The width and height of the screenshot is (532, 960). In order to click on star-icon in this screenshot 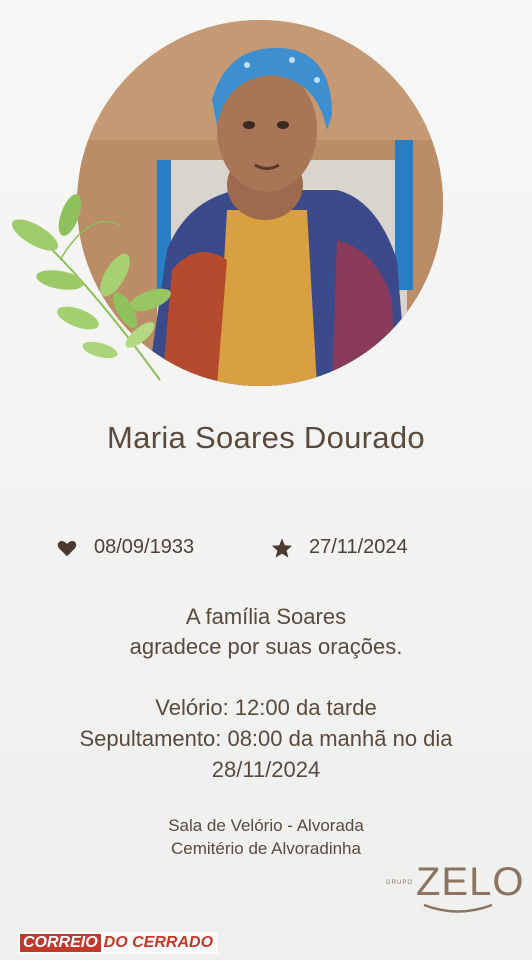, I will do `click(282, 548)`.